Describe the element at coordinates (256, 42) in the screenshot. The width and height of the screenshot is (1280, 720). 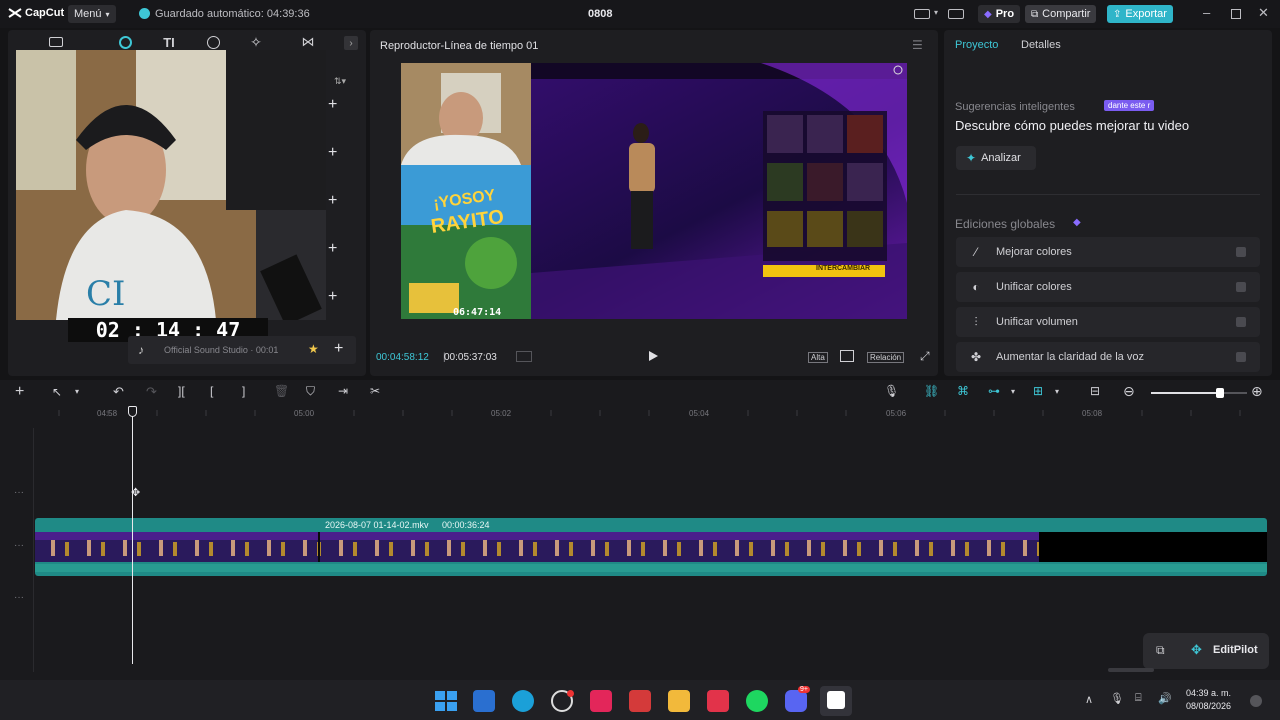
I see `effects-tab-icon: ✧` at that location.